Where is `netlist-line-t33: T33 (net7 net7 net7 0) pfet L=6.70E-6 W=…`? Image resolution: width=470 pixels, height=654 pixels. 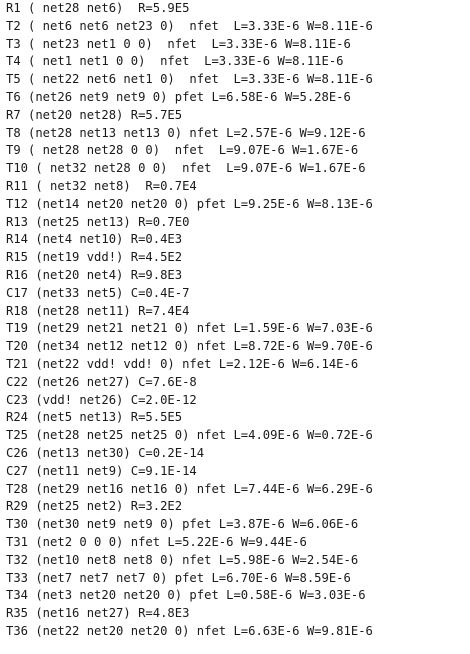 netlist-line-t33: T33 (net7 net7 net7 0) pfet L=6.70E-6 W=… is located at coordinates (178, 577).